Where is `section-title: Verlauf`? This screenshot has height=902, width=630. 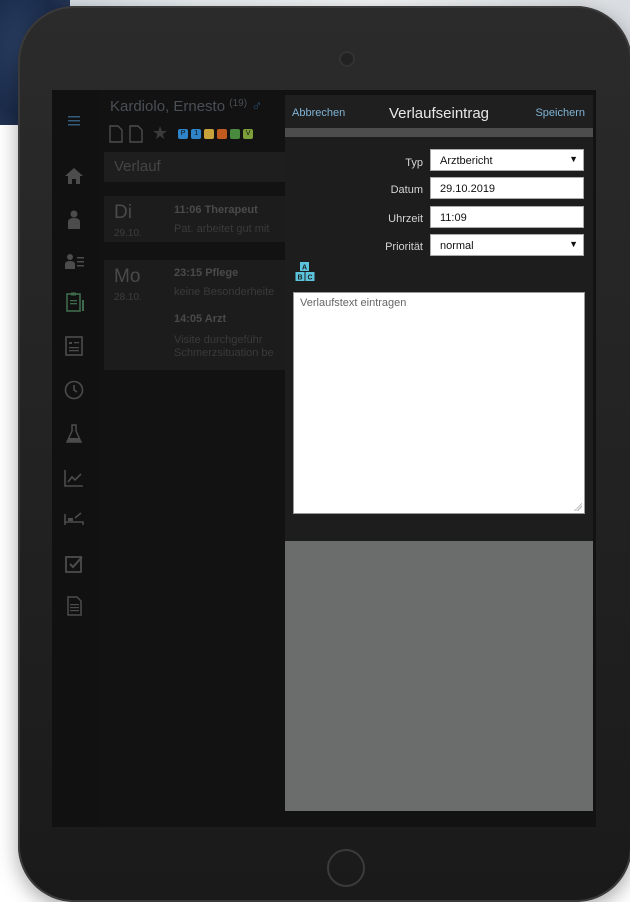
section-title: Verlauf is located at coordinates (137, 166).